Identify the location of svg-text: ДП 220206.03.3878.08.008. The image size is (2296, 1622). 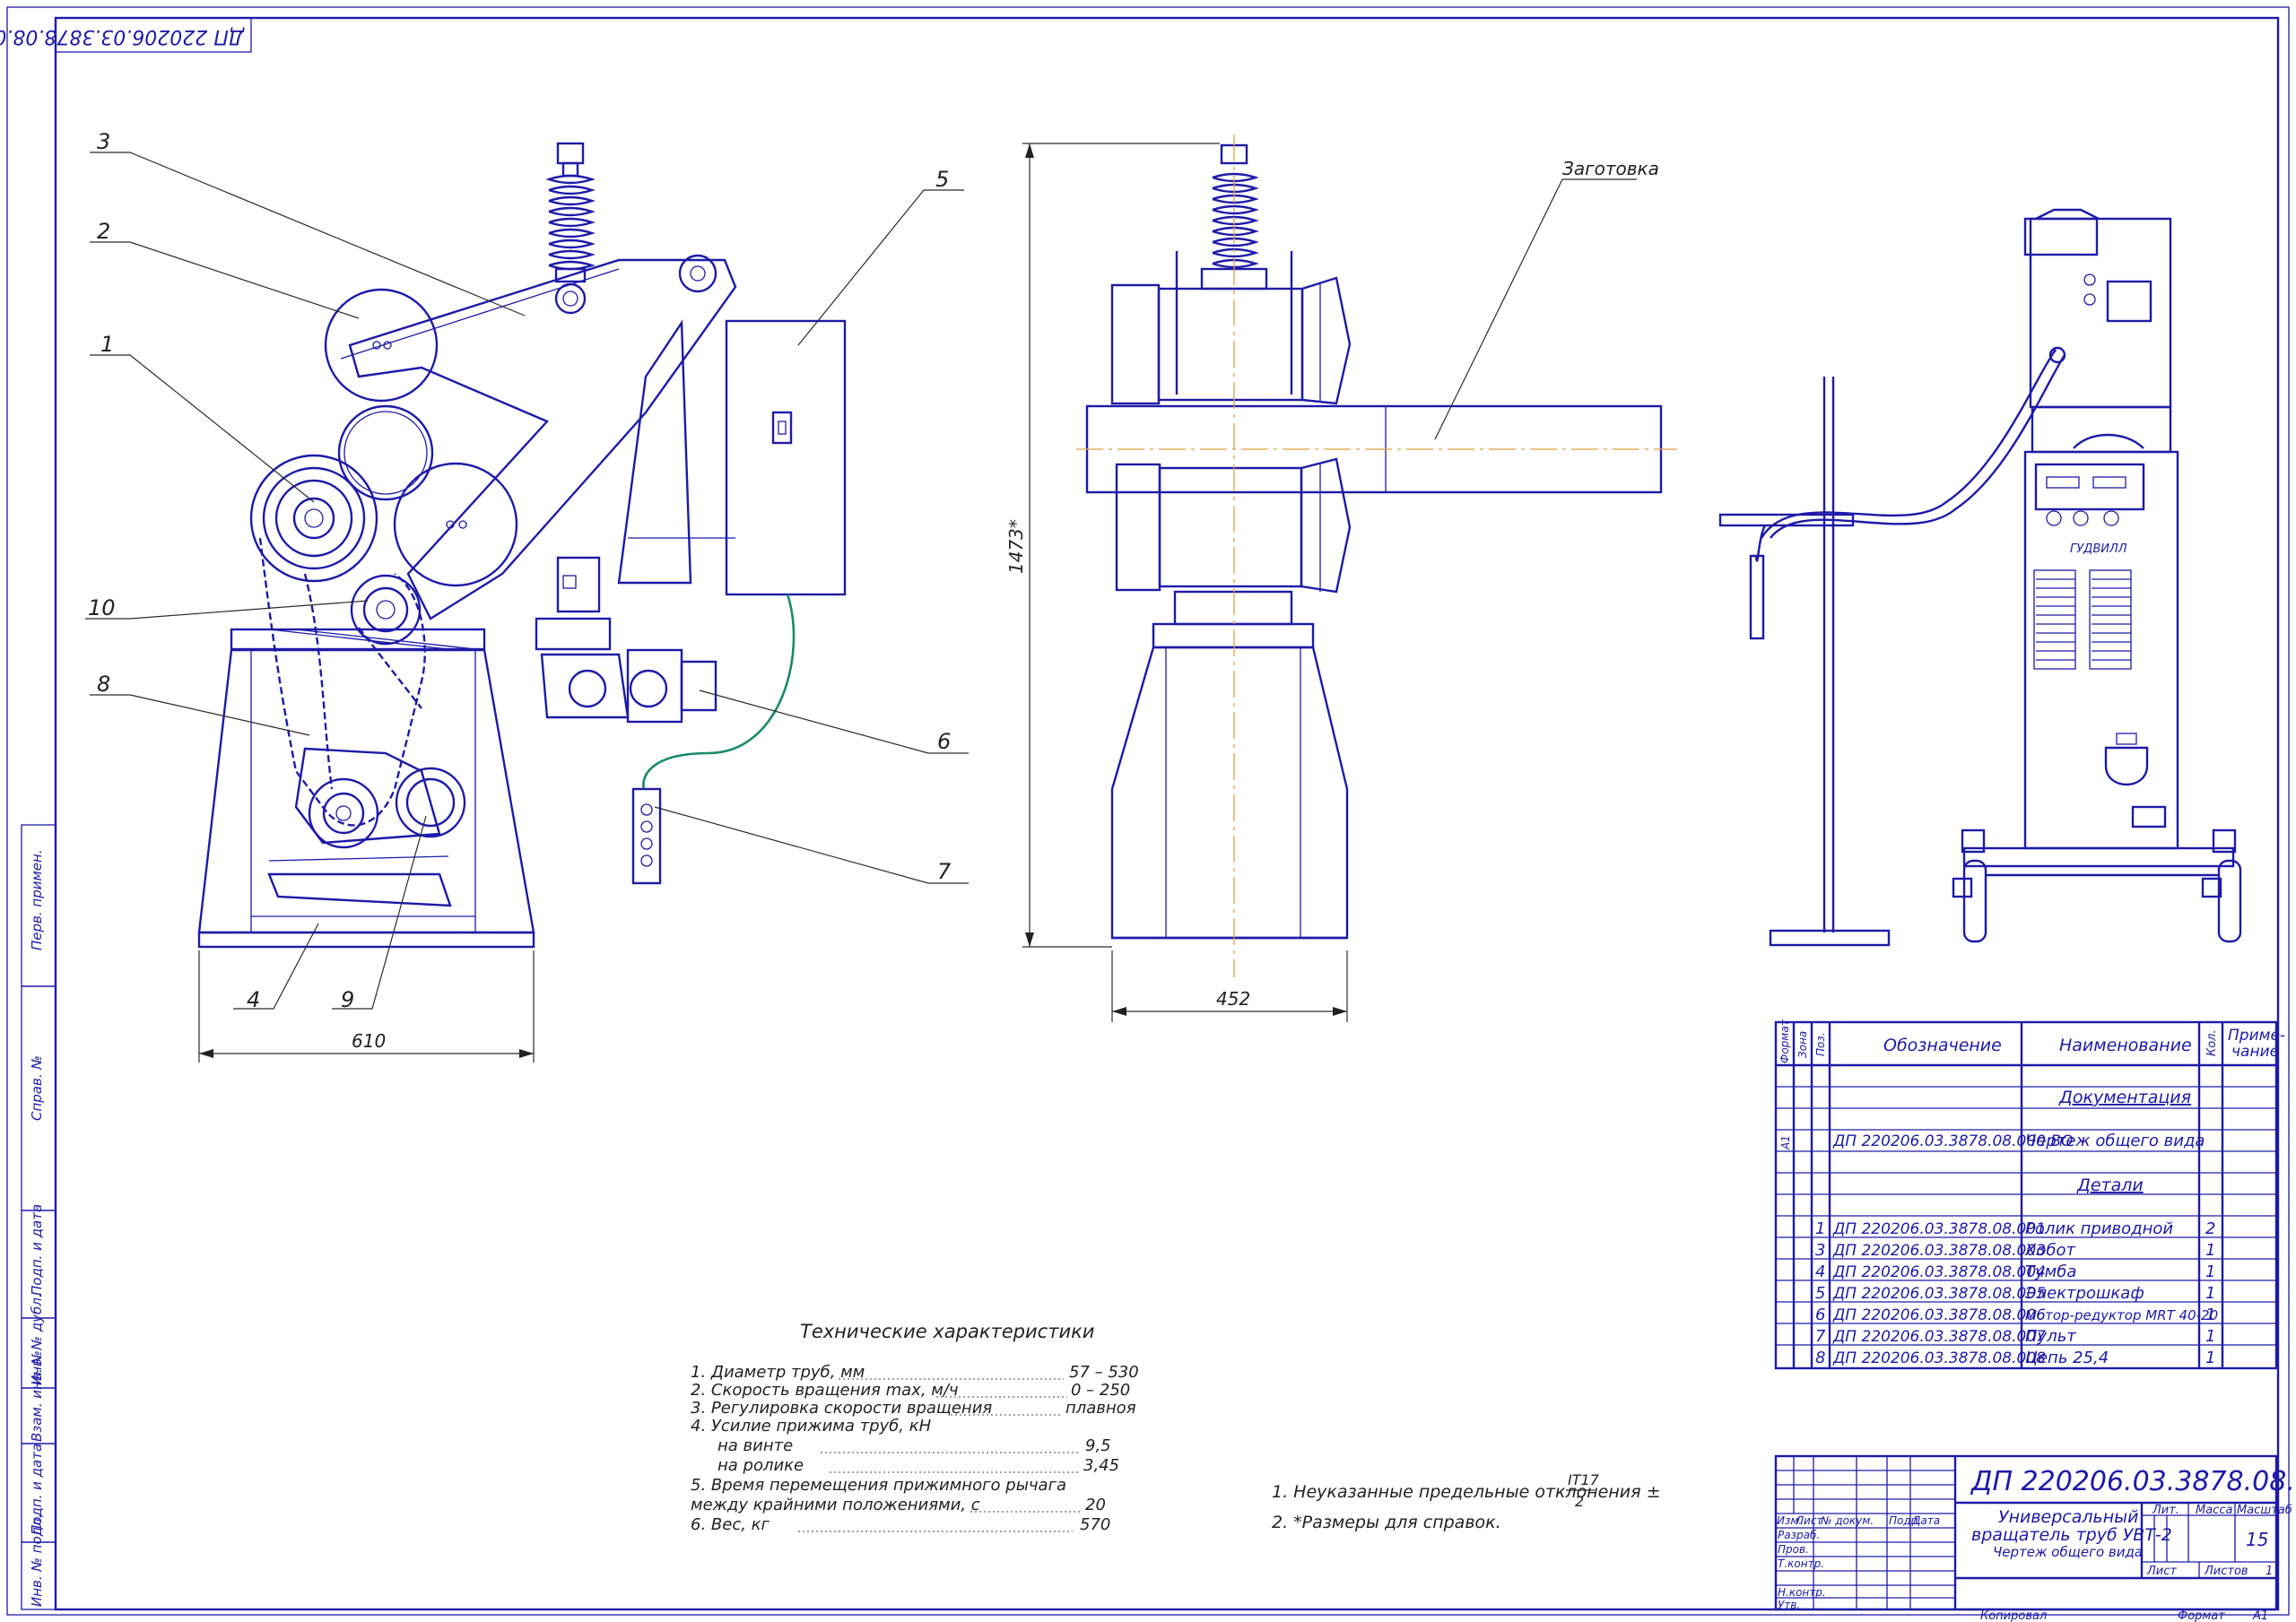
(1939, 1358).